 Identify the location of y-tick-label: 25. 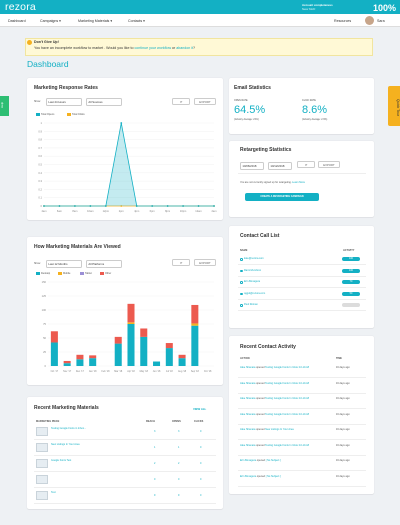
(44, 352).